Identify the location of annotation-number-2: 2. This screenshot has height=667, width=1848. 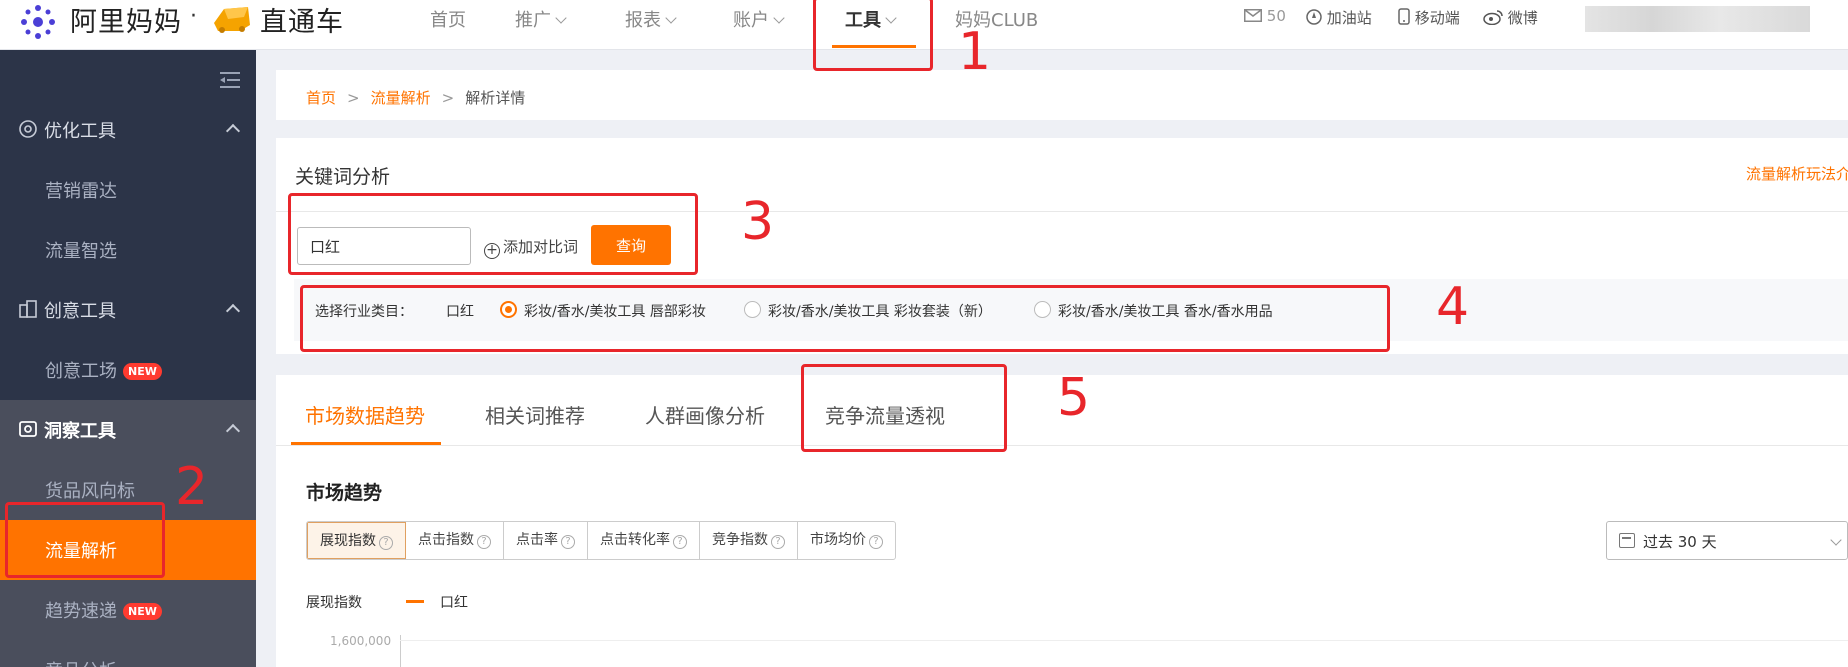
(192, 487).